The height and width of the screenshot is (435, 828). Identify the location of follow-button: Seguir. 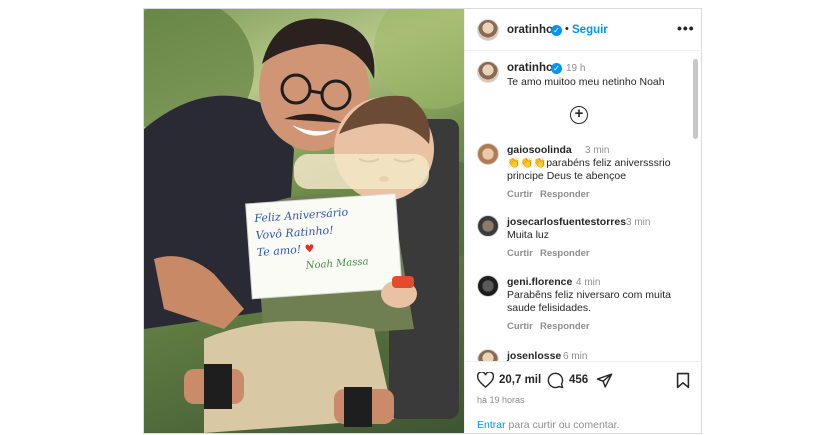
(590, 30).